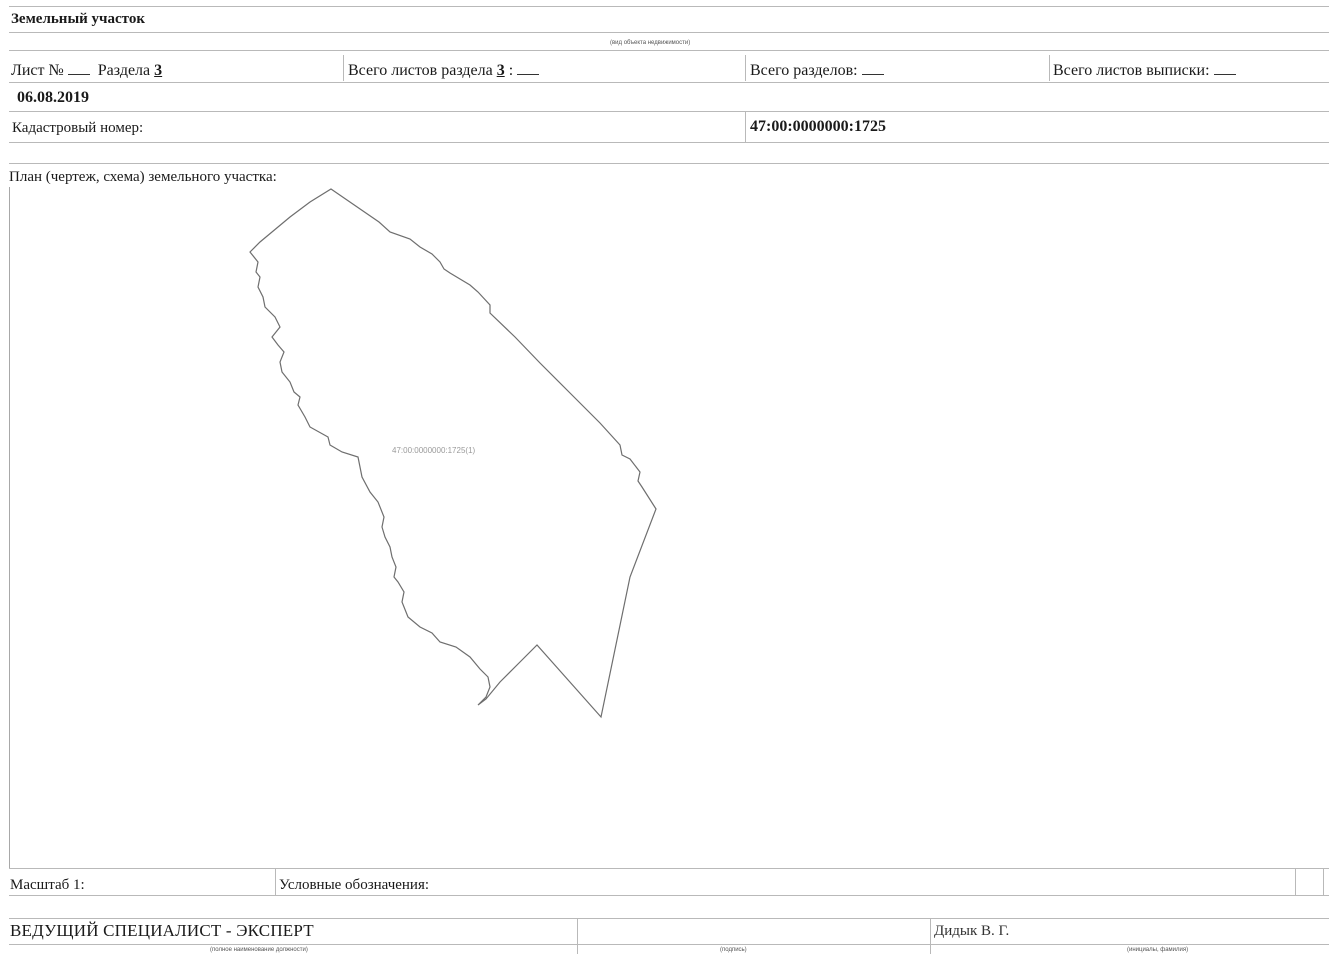 This screenshot has height=954, width=1329. I want to click on signature-caption: (подпись), so click(733, 950).